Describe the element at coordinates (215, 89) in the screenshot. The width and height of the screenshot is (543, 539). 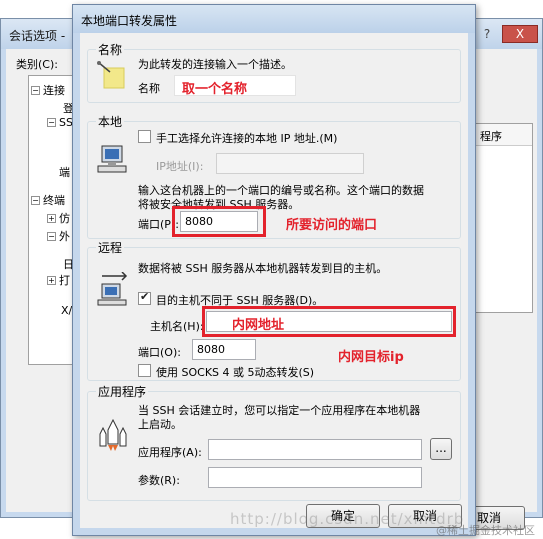
I see `name-annotation: 取一个名称` at that location.